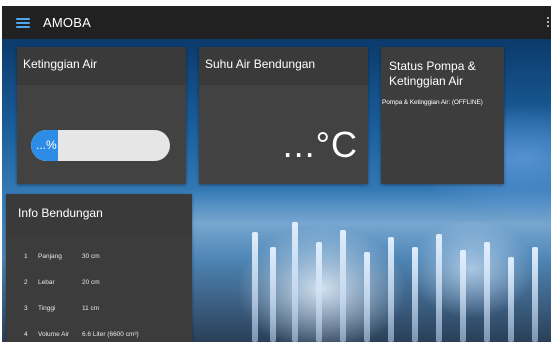 The width and height of the screenshot is (551, 342). I want to click on row-key: Tinggi, so click(47, 308).